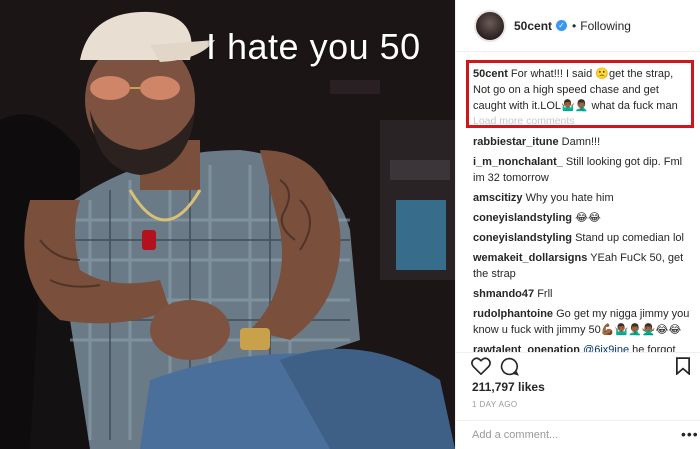  What do you see at coordinates (481, 366) in the screenshot?
I see `heart-icon` at bounding box center [481, 366].